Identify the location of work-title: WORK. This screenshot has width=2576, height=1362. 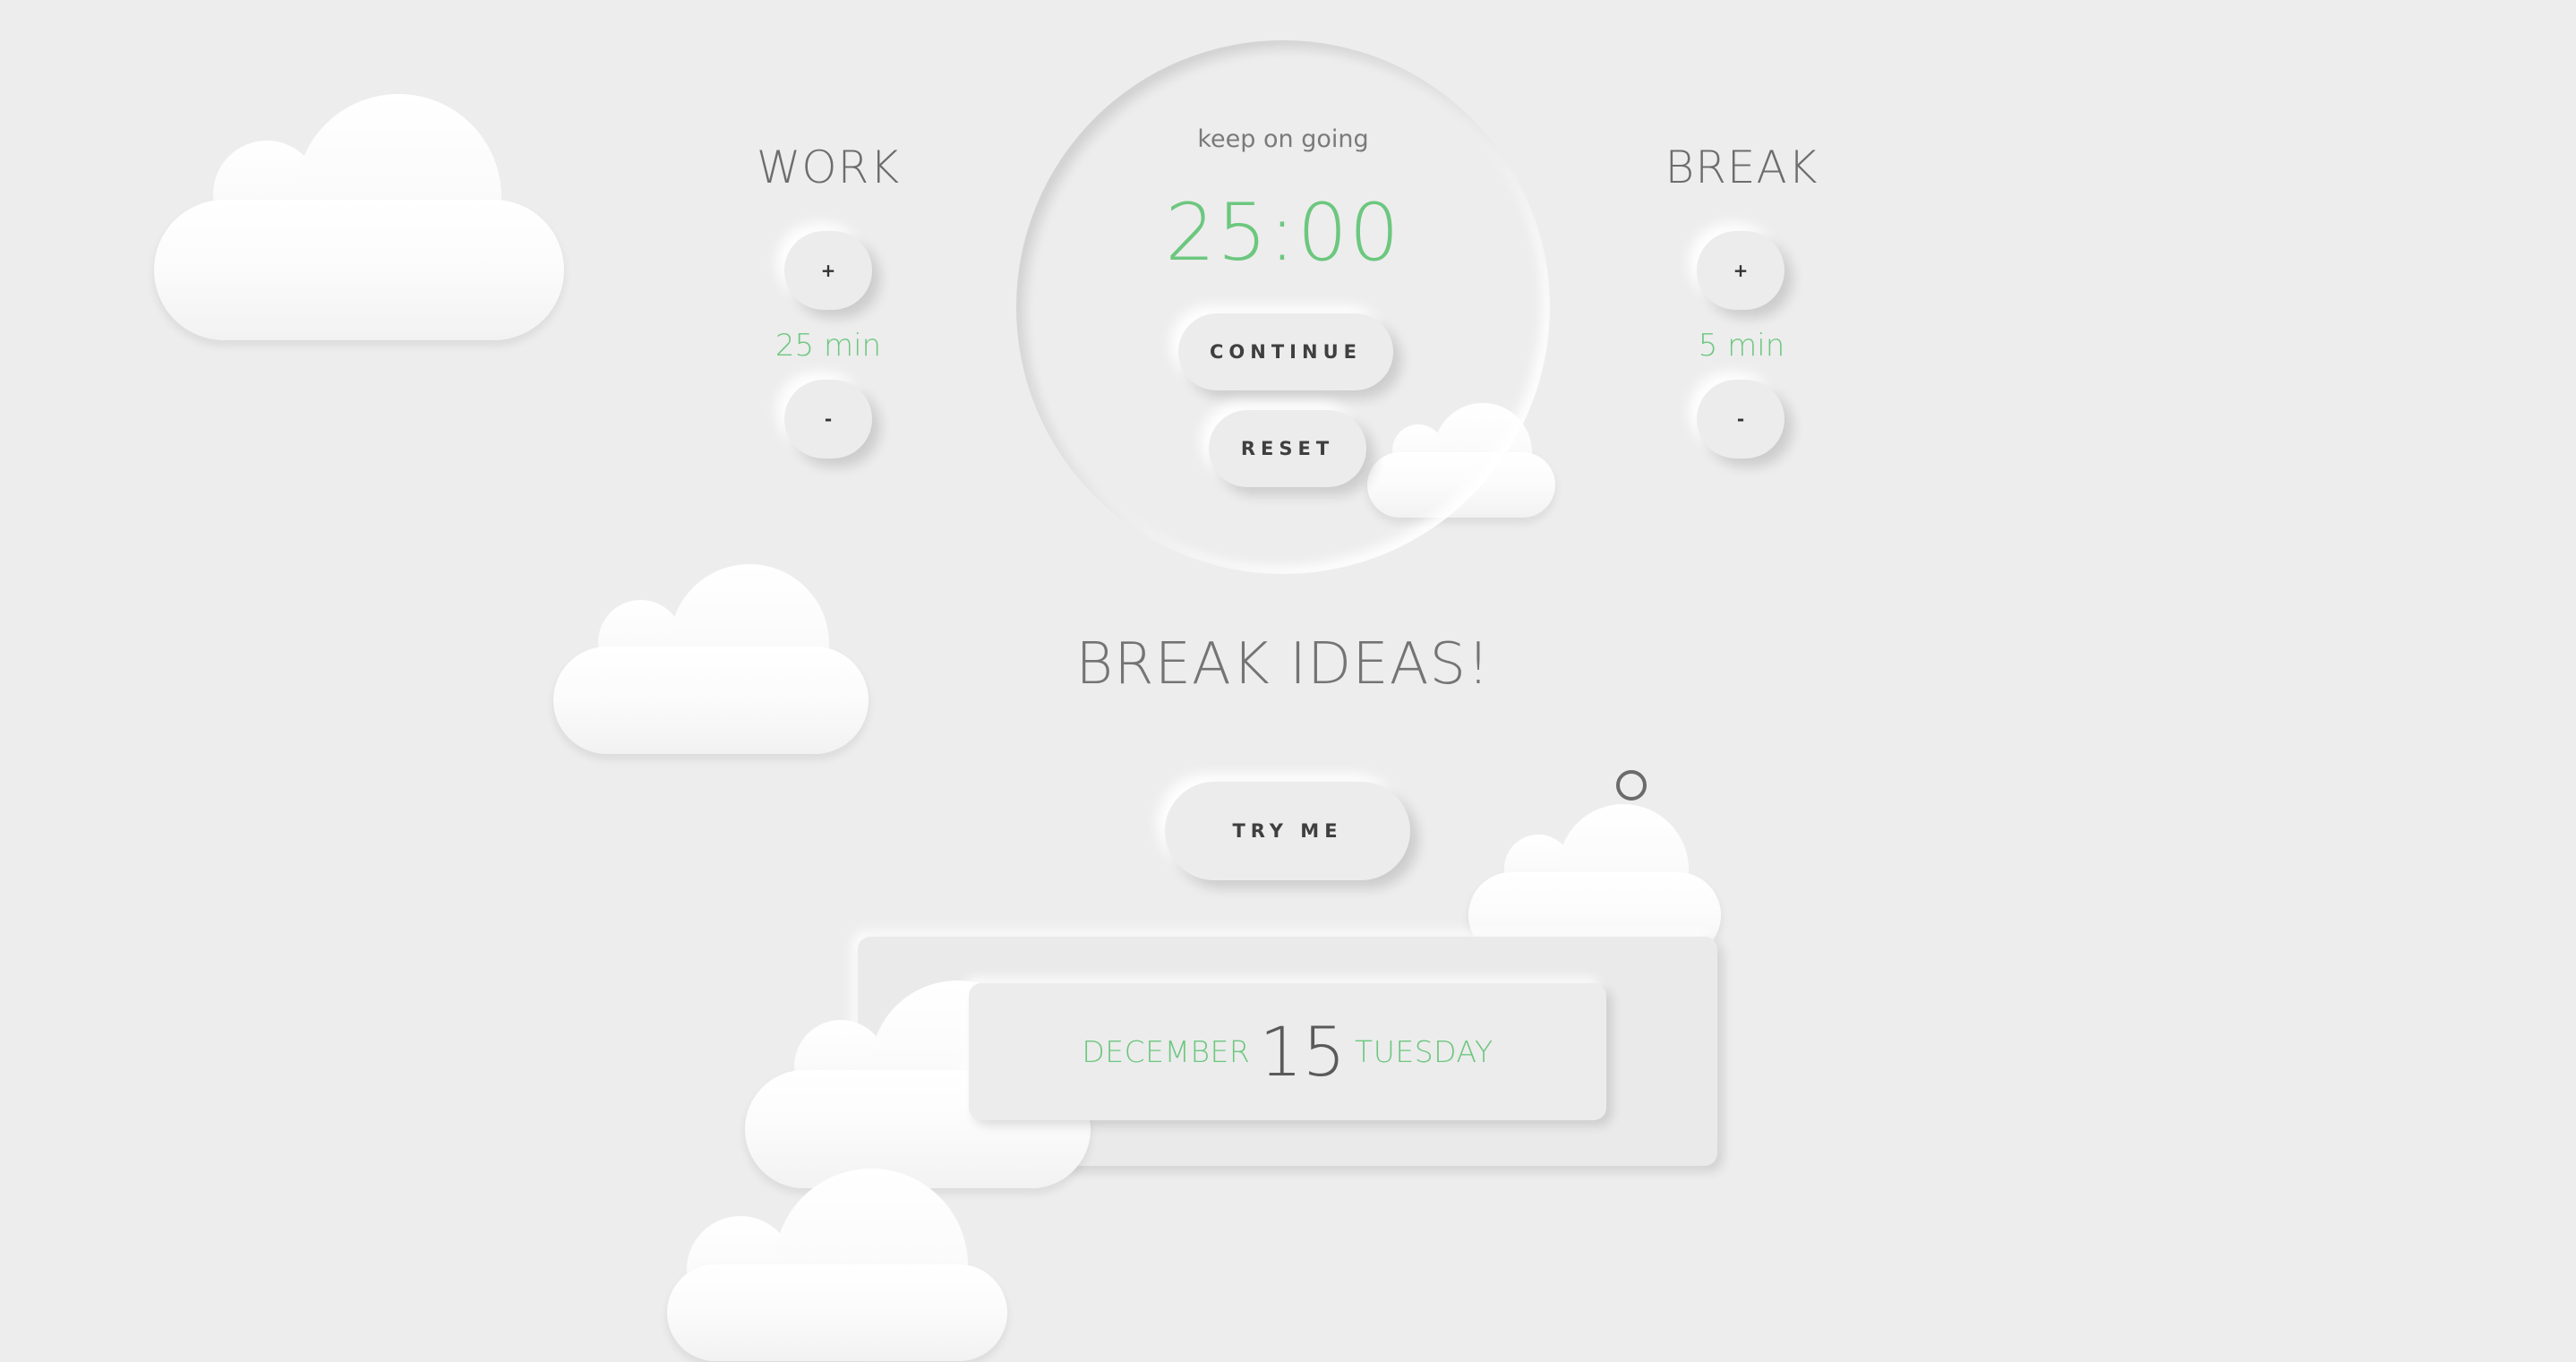
(828, 167).